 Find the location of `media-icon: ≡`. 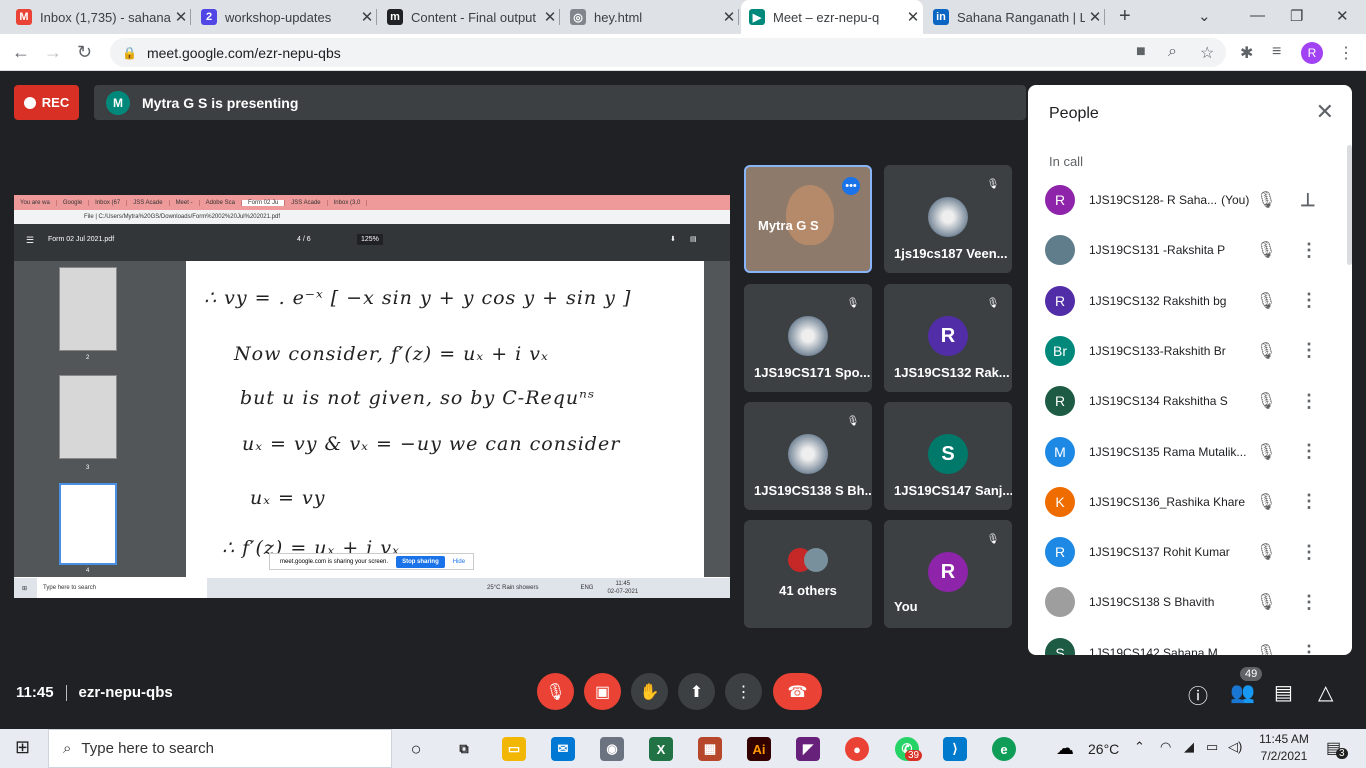

media-icon: ≡ is located at coordinates (1276, 52).